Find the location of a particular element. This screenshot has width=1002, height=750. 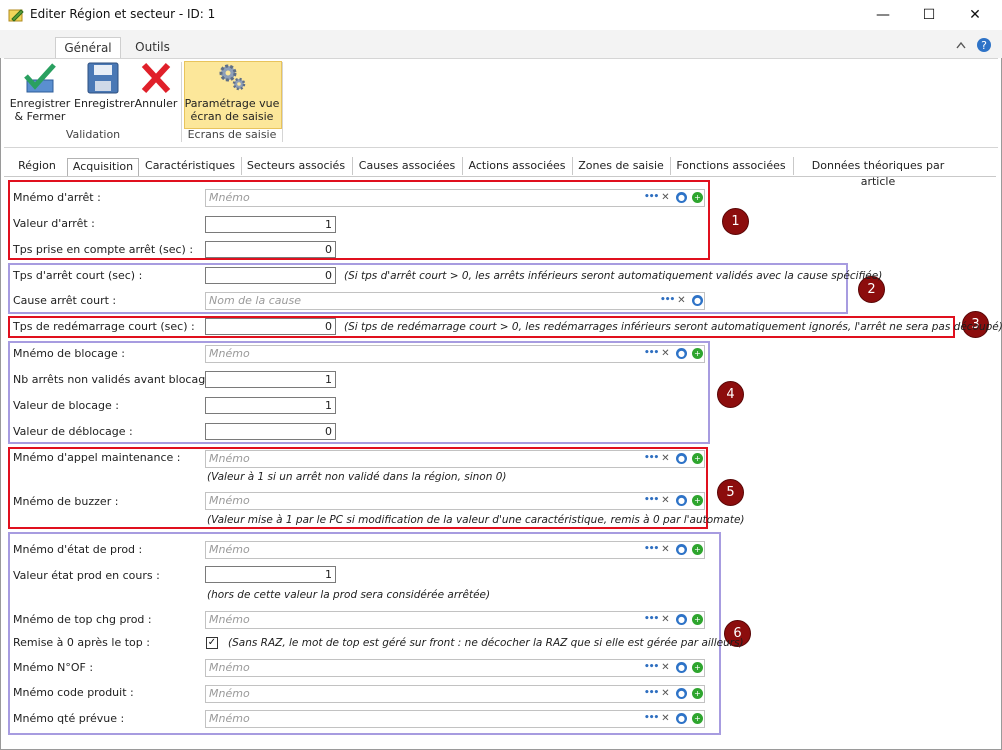

appel-maintenance-field: Mnémo ••• ✕ ● + is located at coordinates (455, 459).